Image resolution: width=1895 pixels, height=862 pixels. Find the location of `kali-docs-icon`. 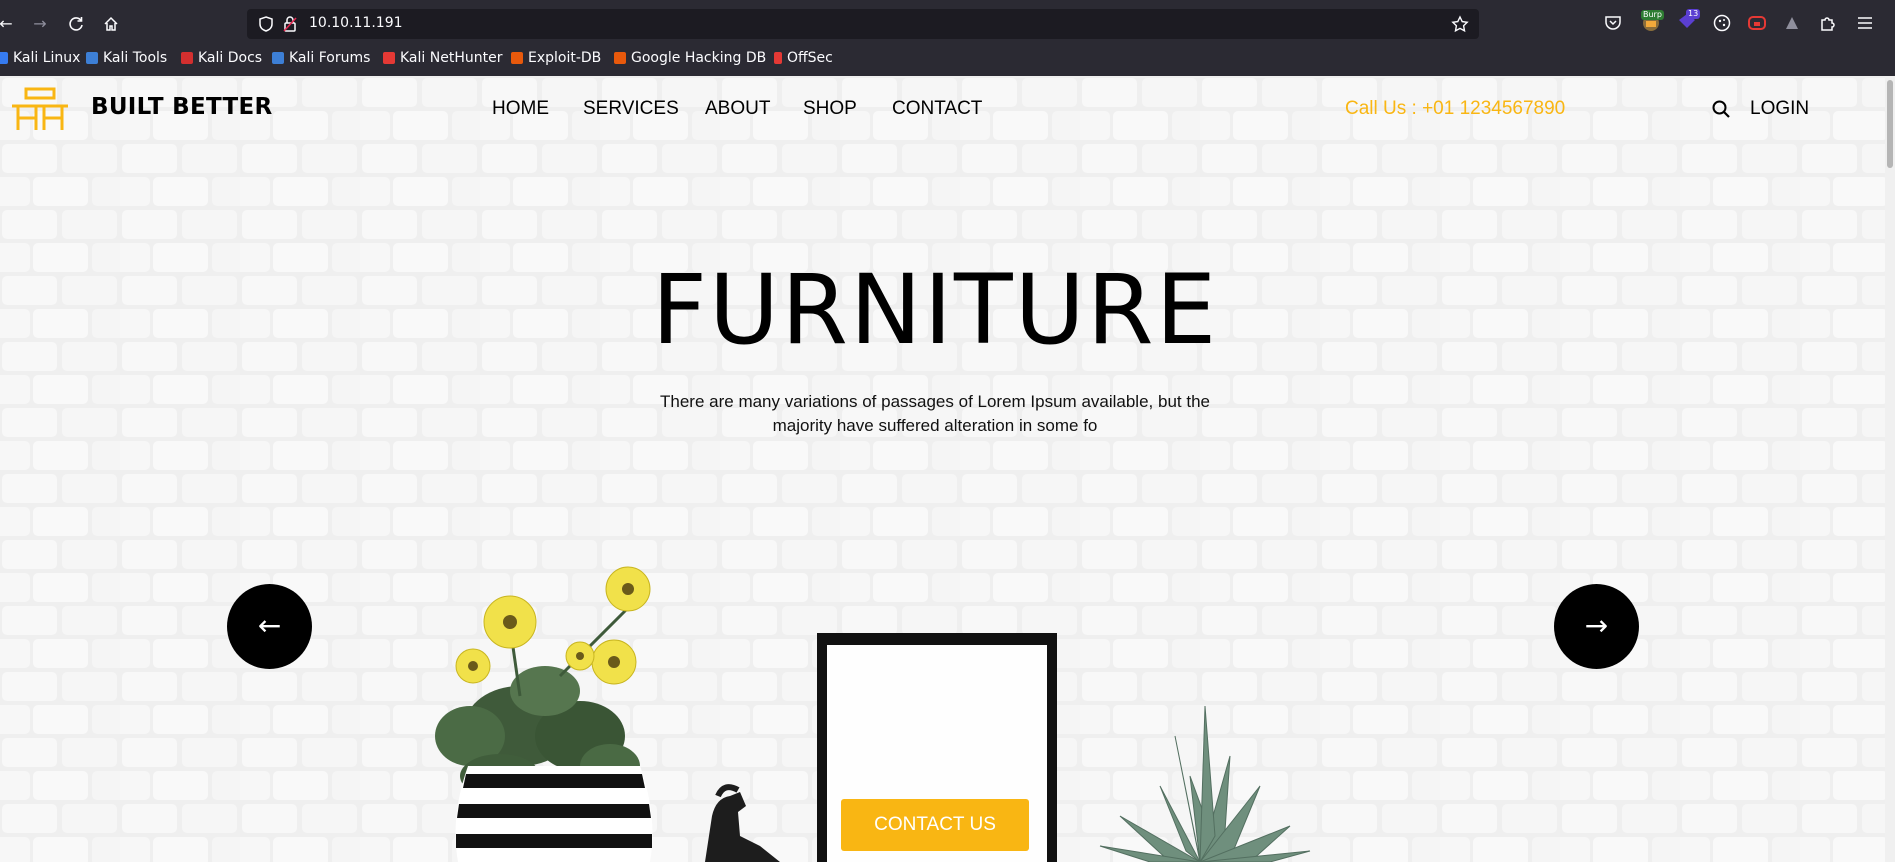

kali-docs-icon is located at coordinates (187, 58).